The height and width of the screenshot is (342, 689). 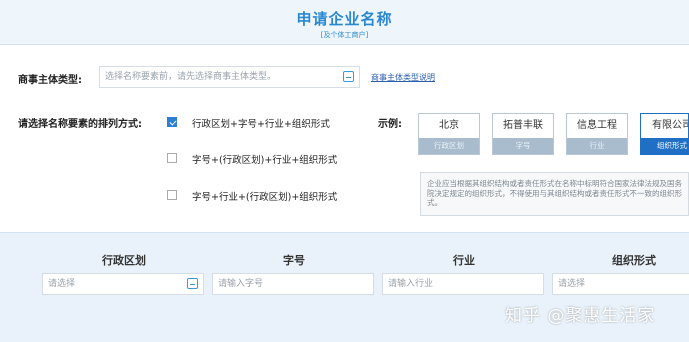 I want to click on field-header-industry: 行业, so click(x=464, y=260).